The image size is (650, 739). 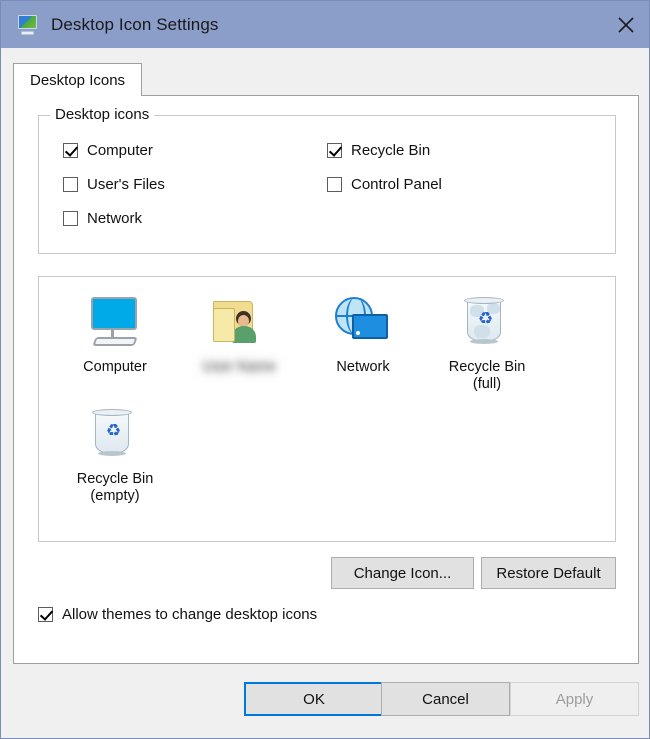 I want to click on restore-default-button: Restore Default, so click(x=548, y=573).